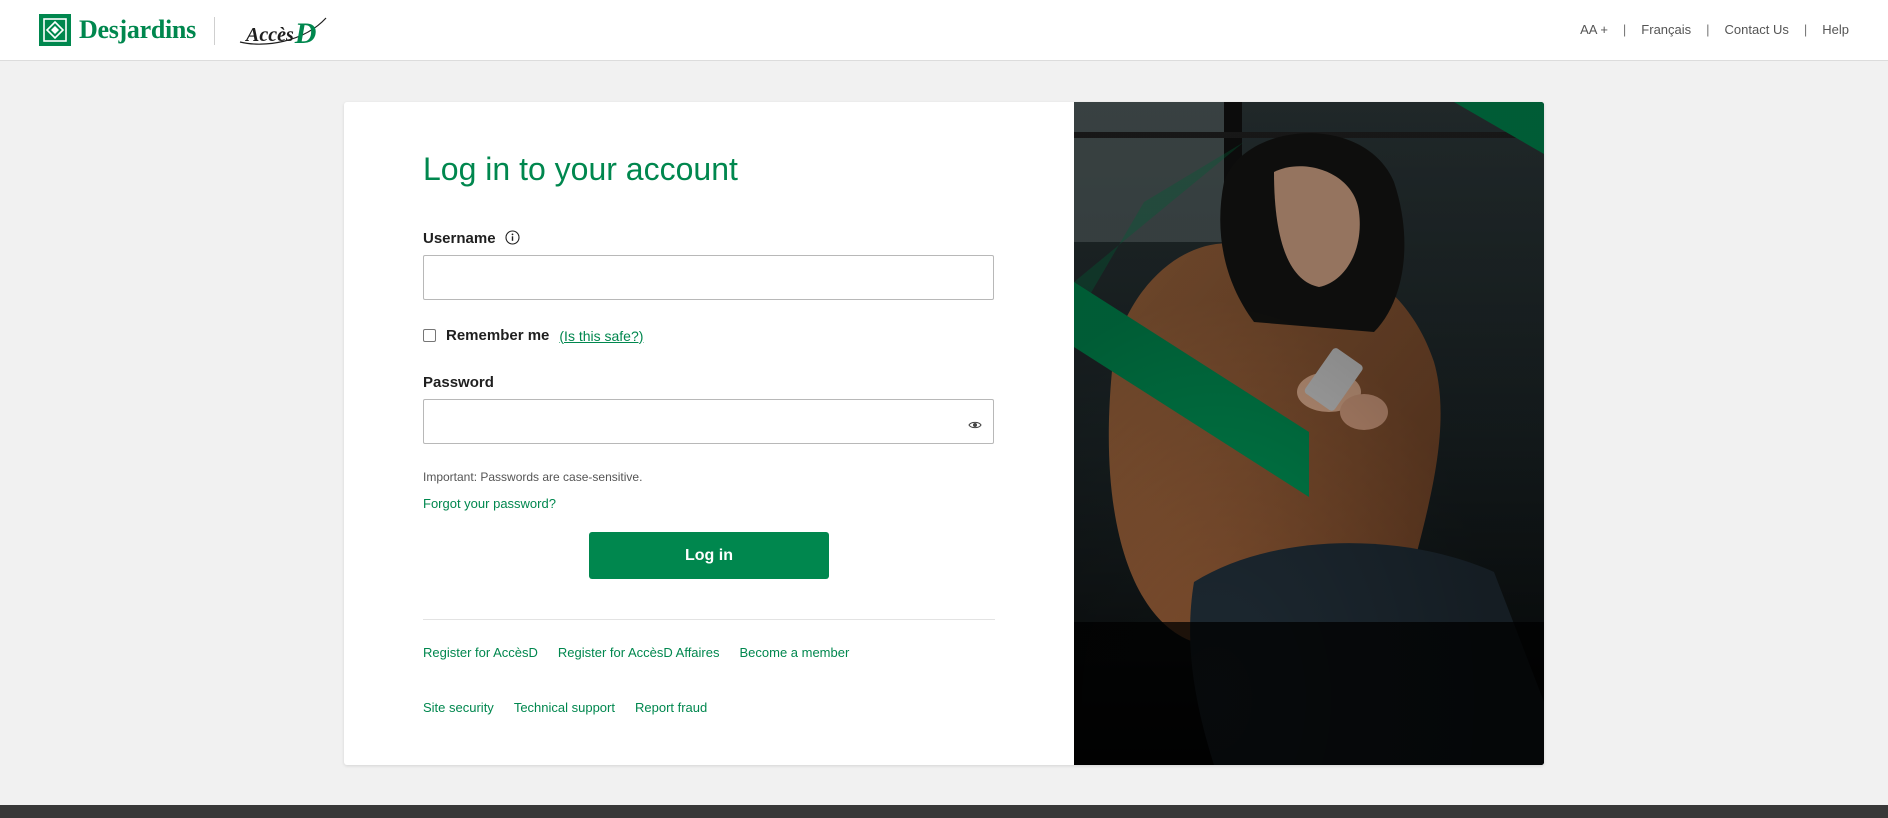 The width and height of the screenshot is (1888, 818). I want to click on become-member-link: Become a member, so click(794, 652).